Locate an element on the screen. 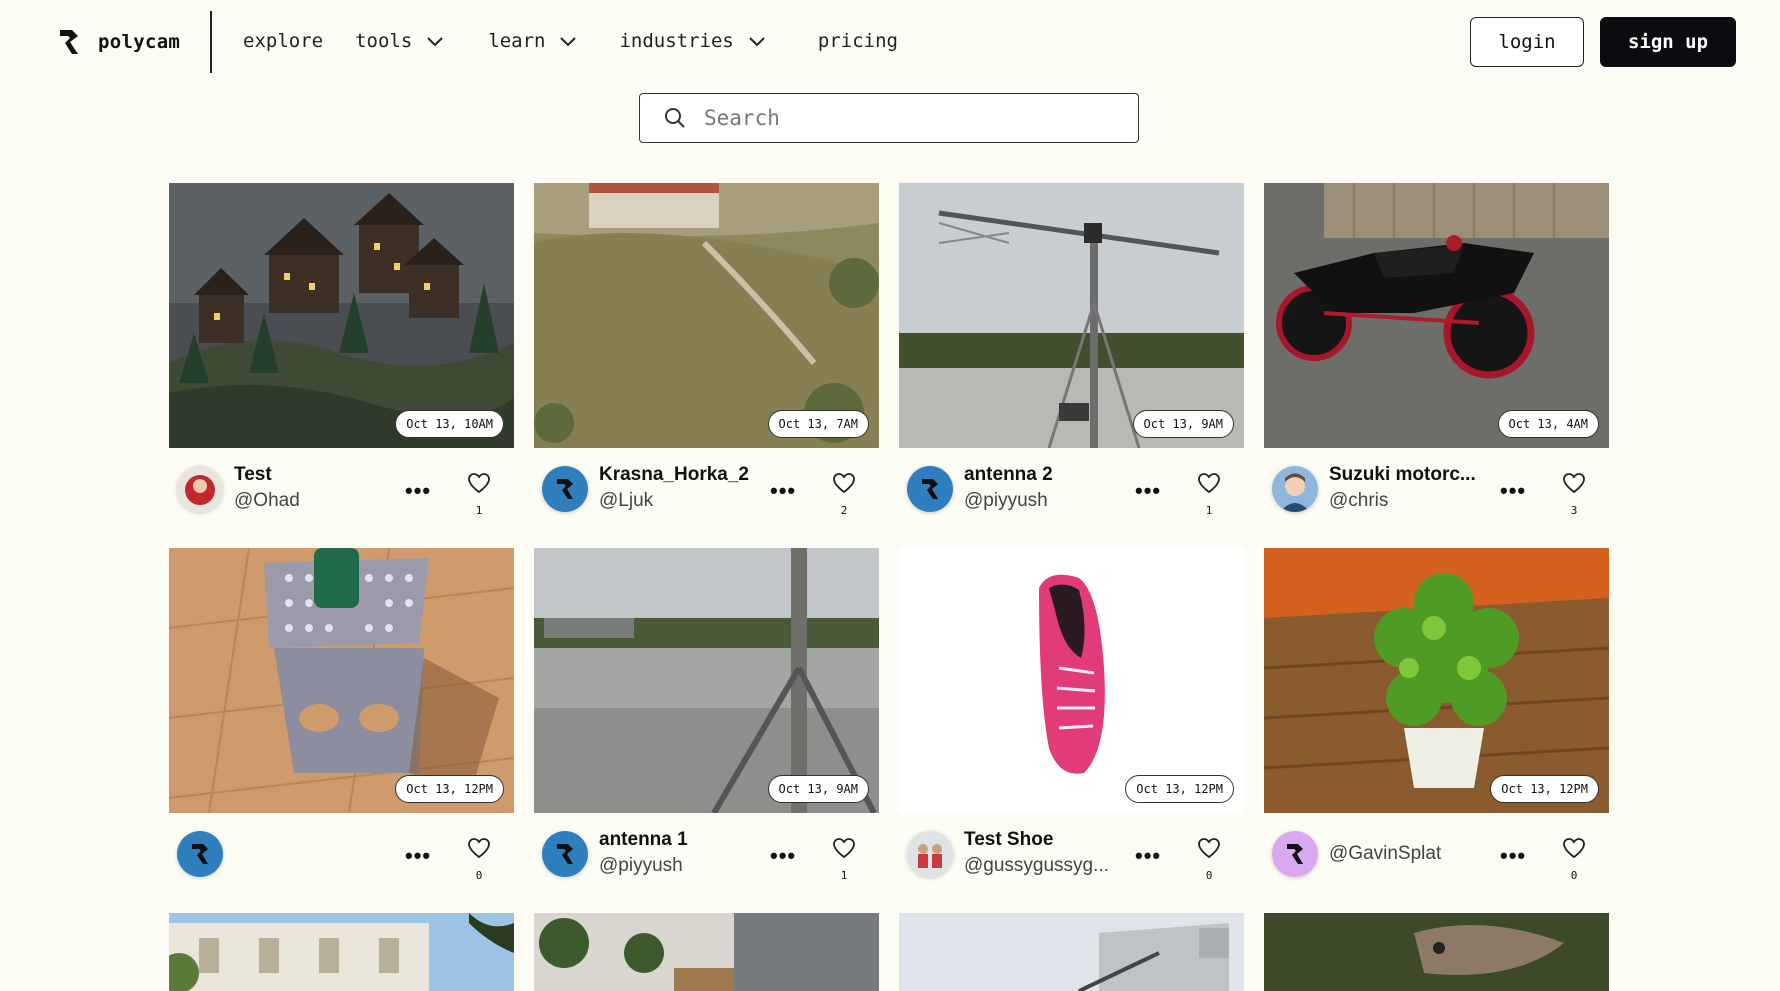  brand-name: polycam is located at coordinates (139, 42).